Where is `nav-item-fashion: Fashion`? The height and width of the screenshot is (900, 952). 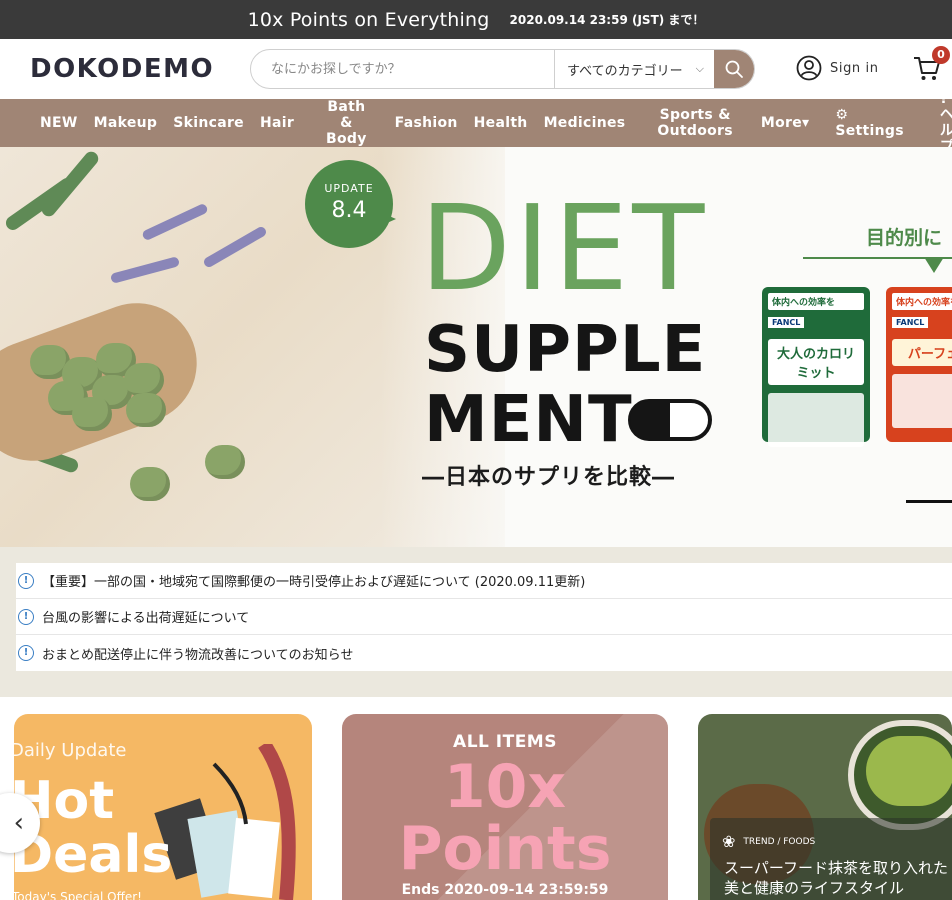
nav-item-fashion: Fashion is located at coordinates (426, 123).